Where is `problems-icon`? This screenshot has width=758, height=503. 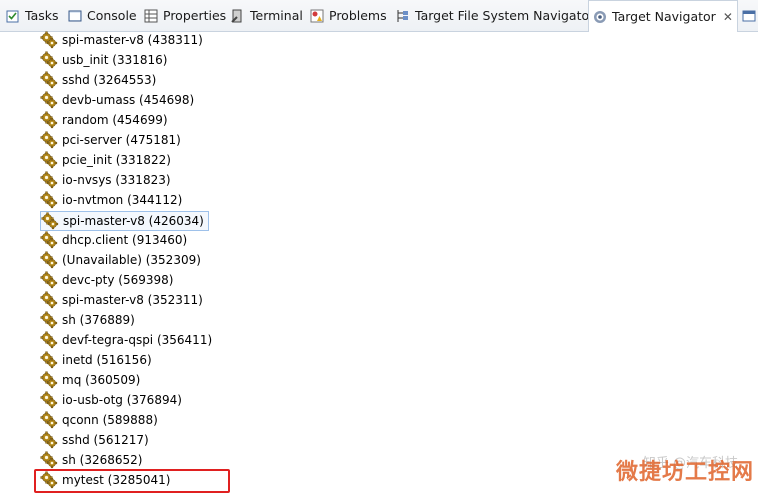 problems-icon is located at coordinates (317, 15).